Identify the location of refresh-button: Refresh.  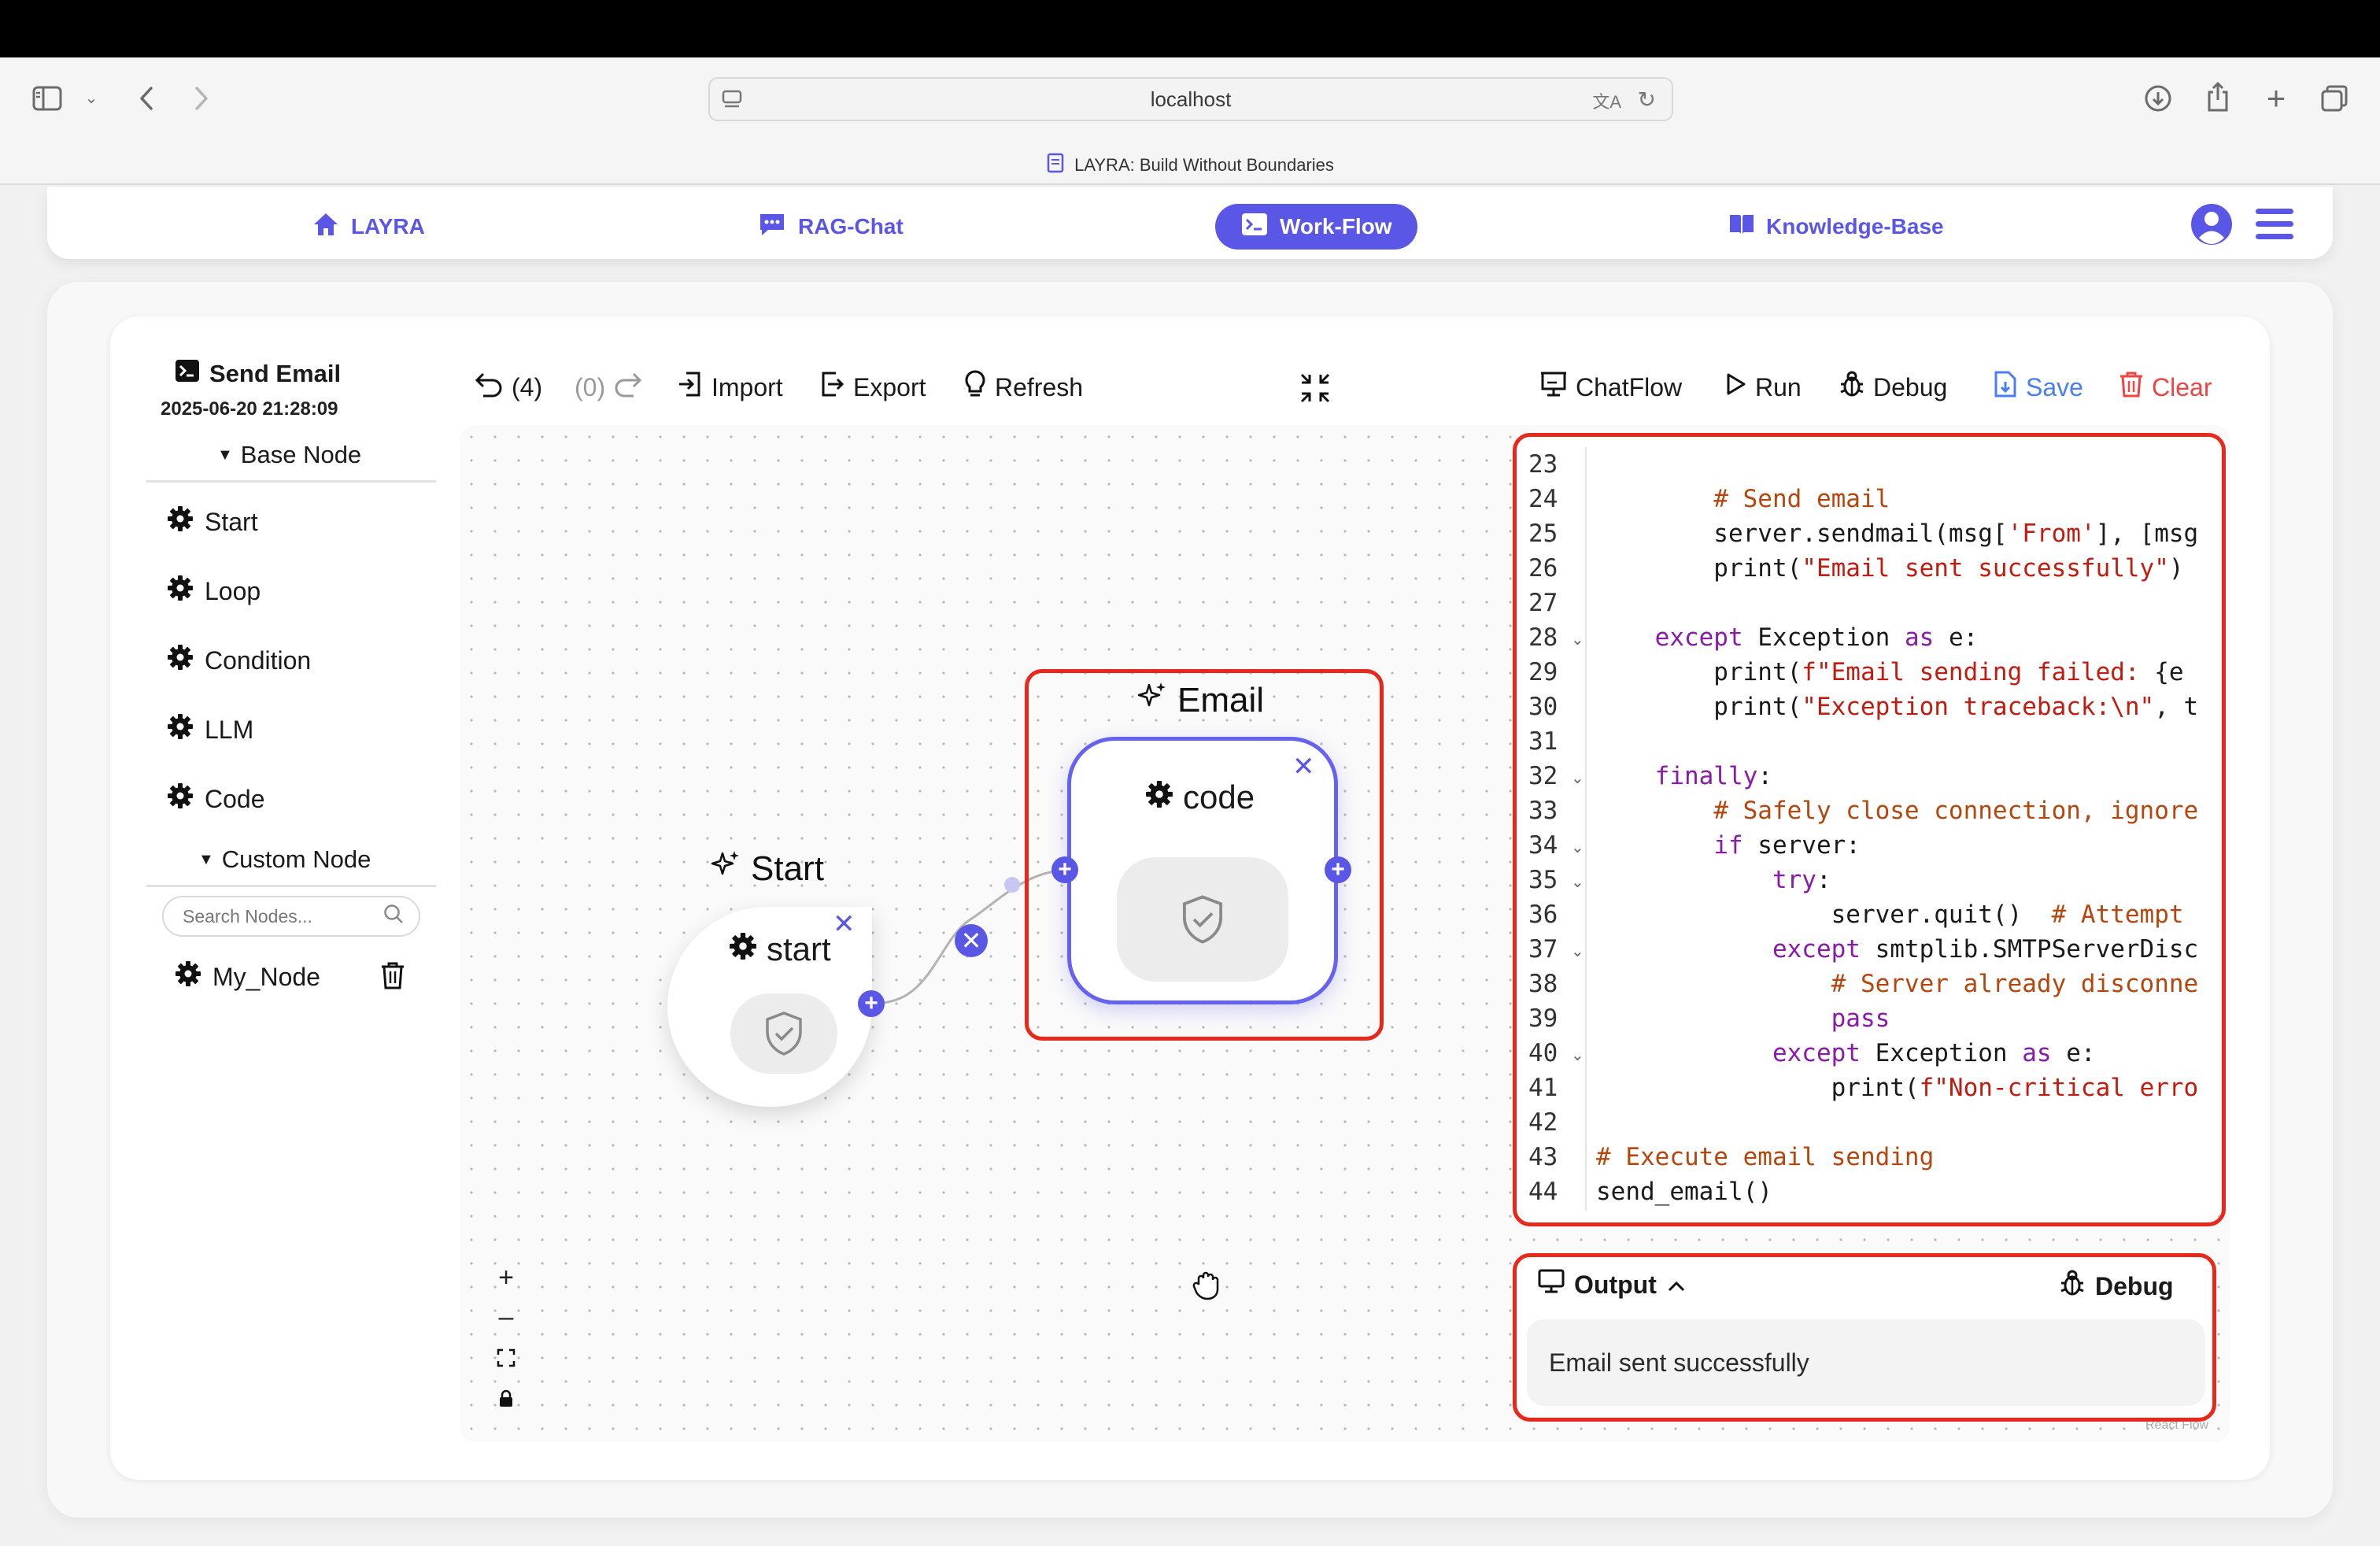
(1023, 387).